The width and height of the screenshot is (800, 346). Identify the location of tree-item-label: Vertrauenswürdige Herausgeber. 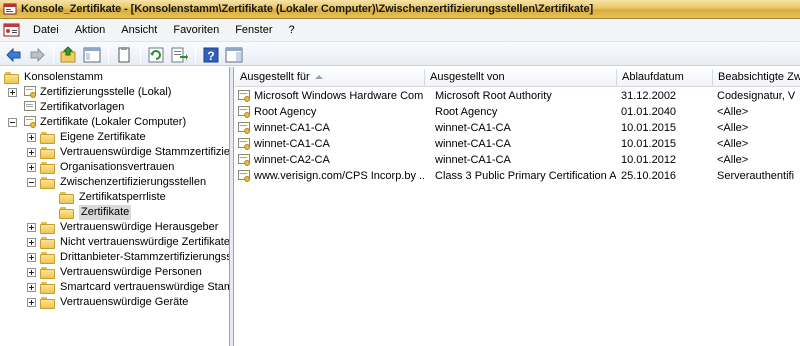
(139, 227).